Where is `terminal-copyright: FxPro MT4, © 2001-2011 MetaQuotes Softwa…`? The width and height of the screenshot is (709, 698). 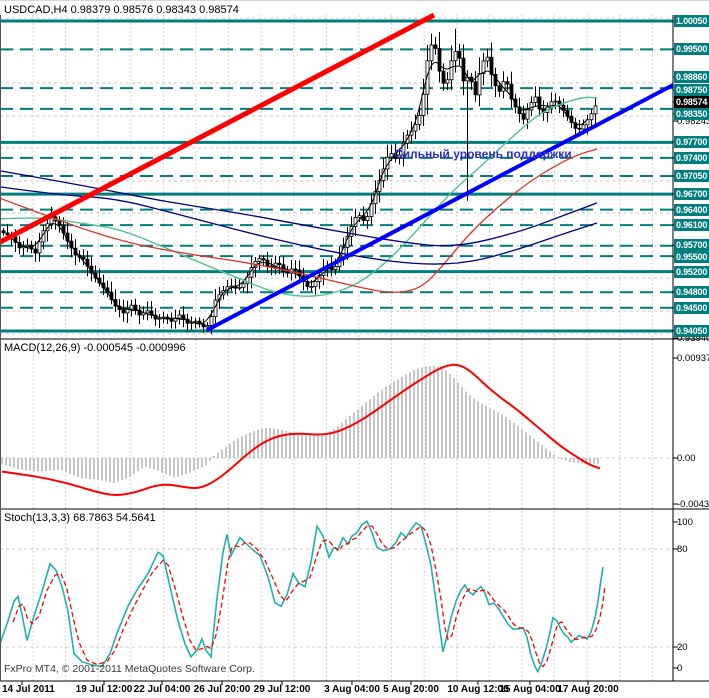
terminal-copyright: FxPro MT4, © 2001-2011 MetaQuotes Softwa… is located at coordinates (129, 669).